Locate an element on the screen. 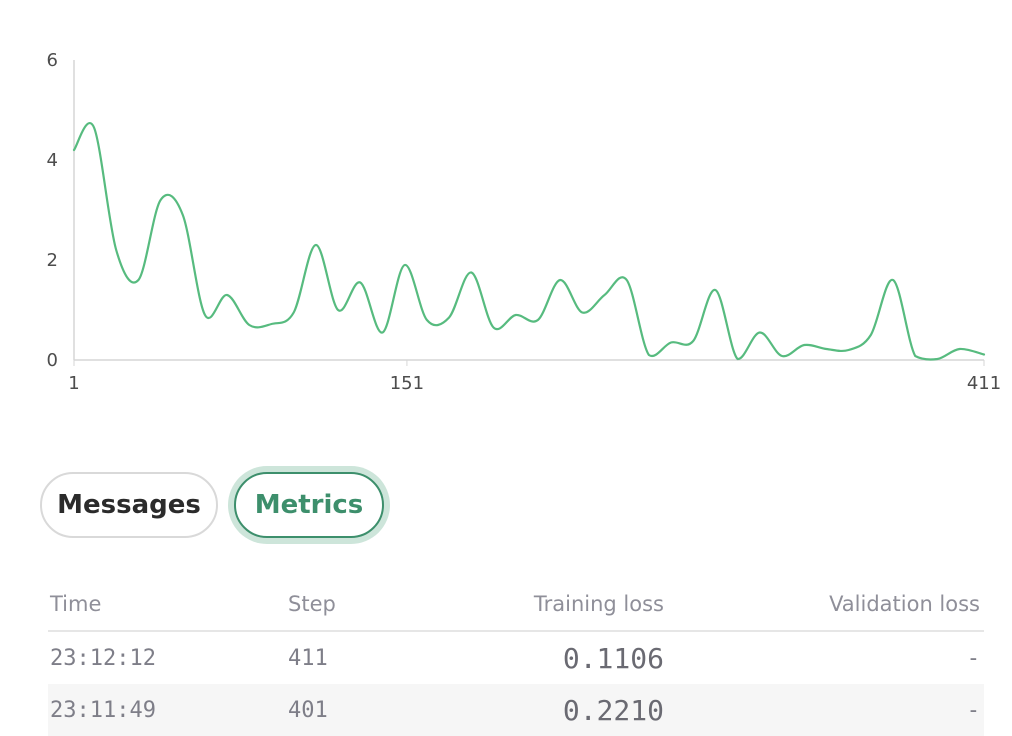 The height and width of the screenshot is (736, 1012). y-tick-label: 6 is located at coordinates (52, 60).